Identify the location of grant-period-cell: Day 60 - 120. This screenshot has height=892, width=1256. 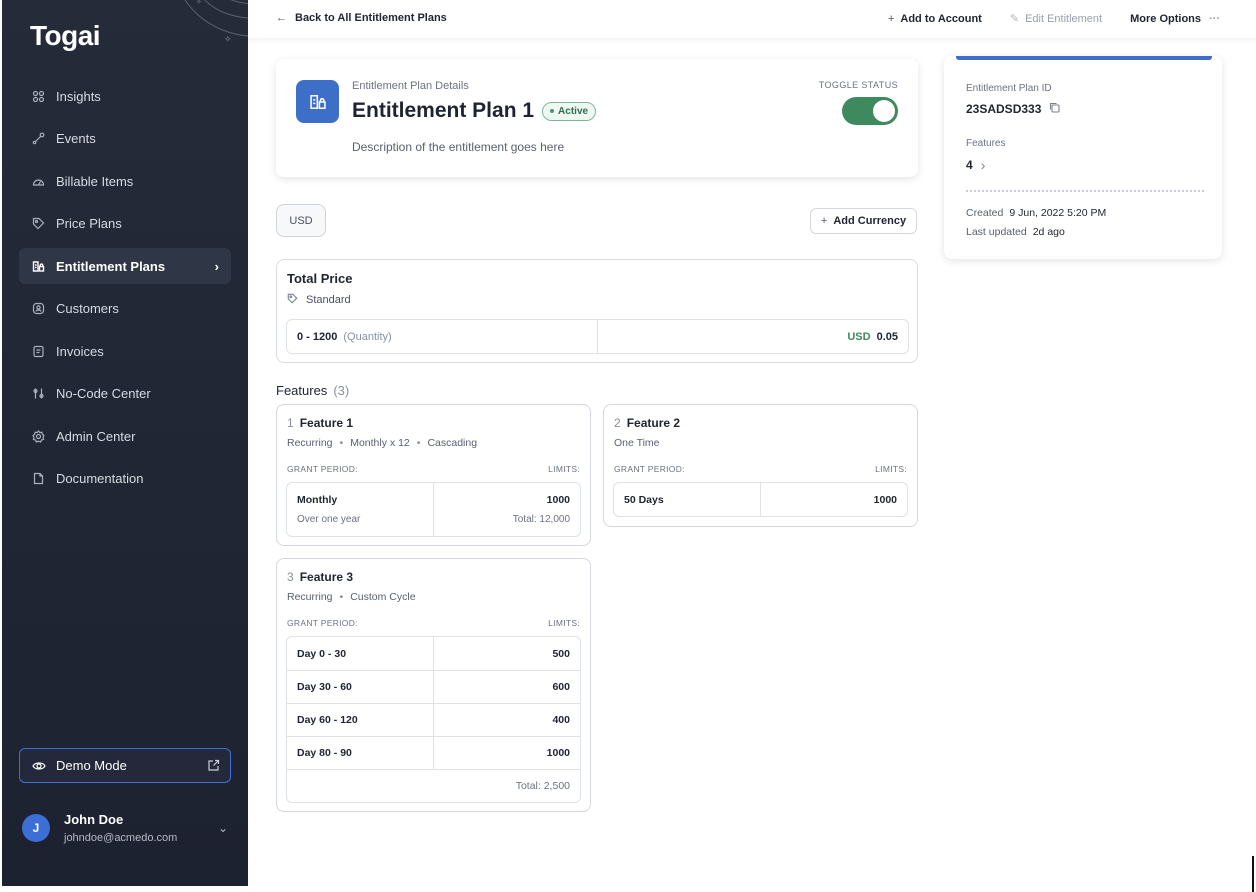
(360, 720).